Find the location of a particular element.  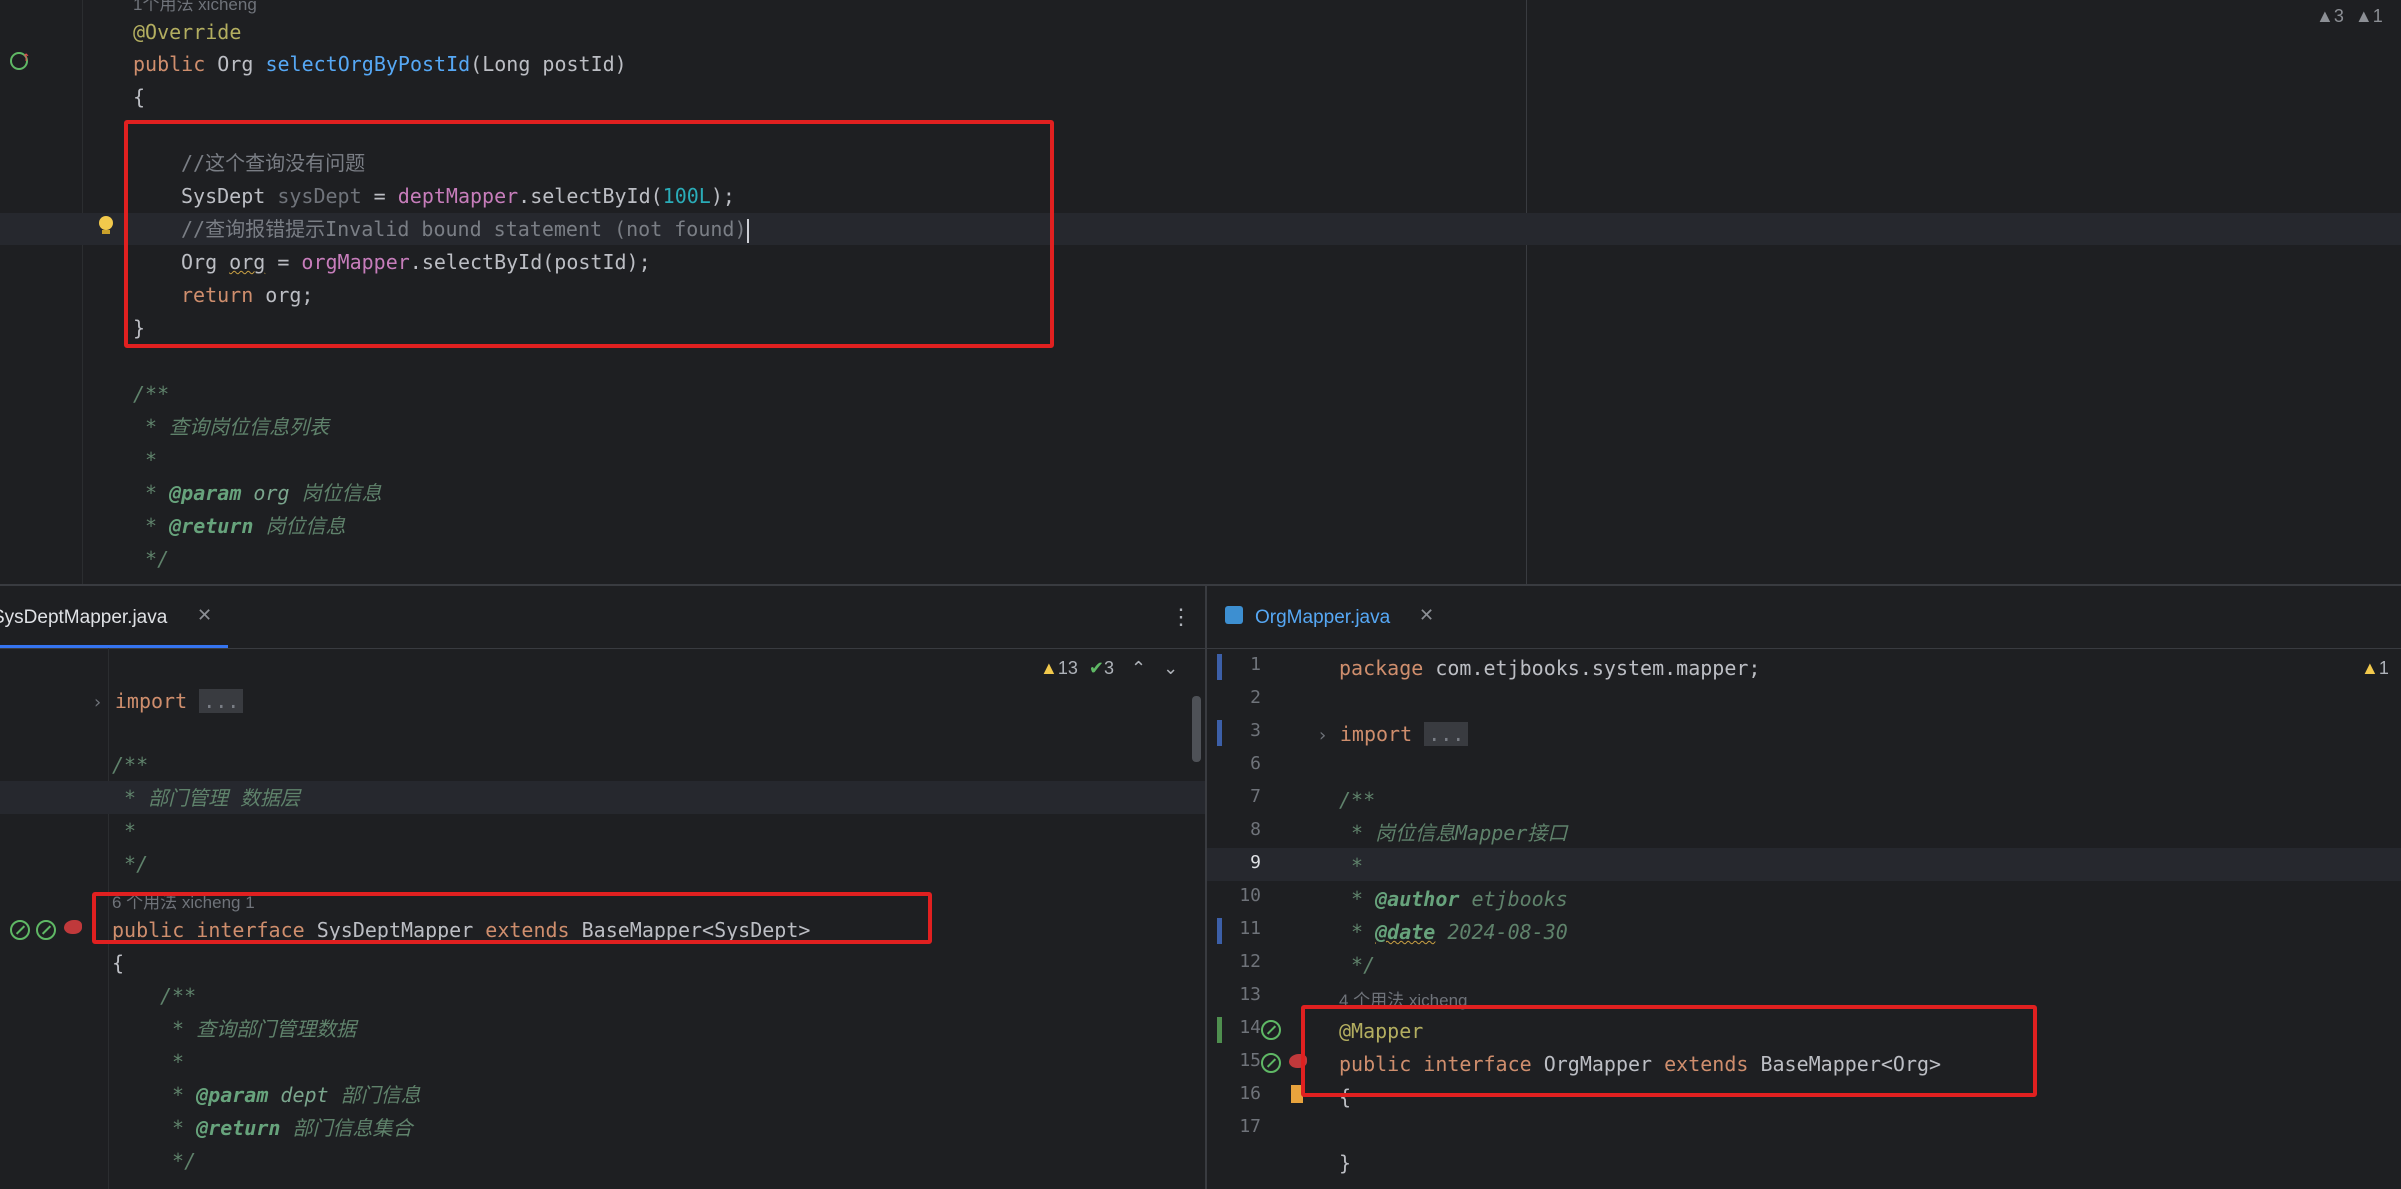

chevron-down-icon: ⌄ is located at coordinates (1170, 668).